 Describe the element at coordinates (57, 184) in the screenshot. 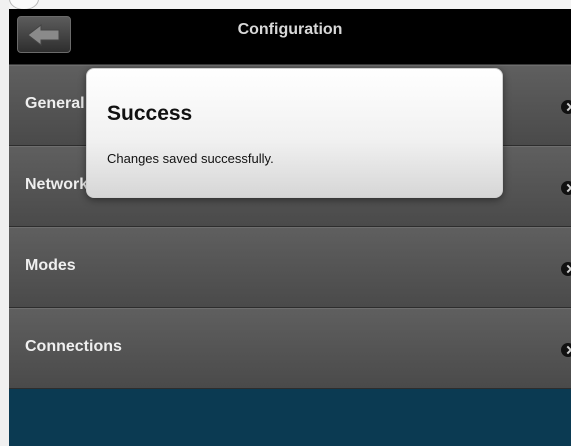

I see `menu-item-label: Network` at that location.